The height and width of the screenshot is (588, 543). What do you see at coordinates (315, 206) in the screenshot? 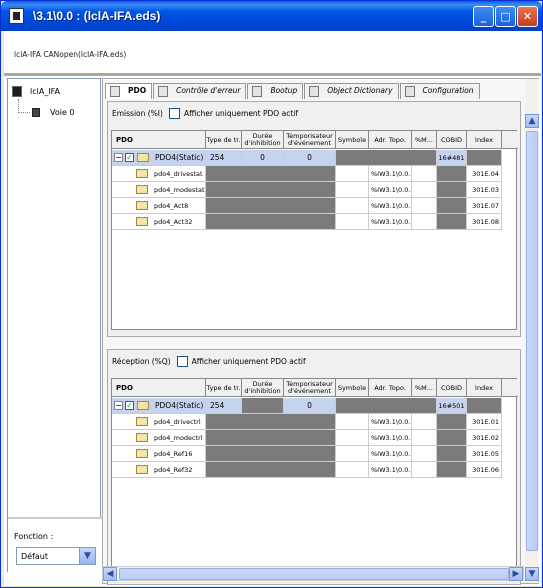
I see `table-row: pdo4_Act8 %IW3.1\0.0.6 301E.07` at bounding box center [315, 206].